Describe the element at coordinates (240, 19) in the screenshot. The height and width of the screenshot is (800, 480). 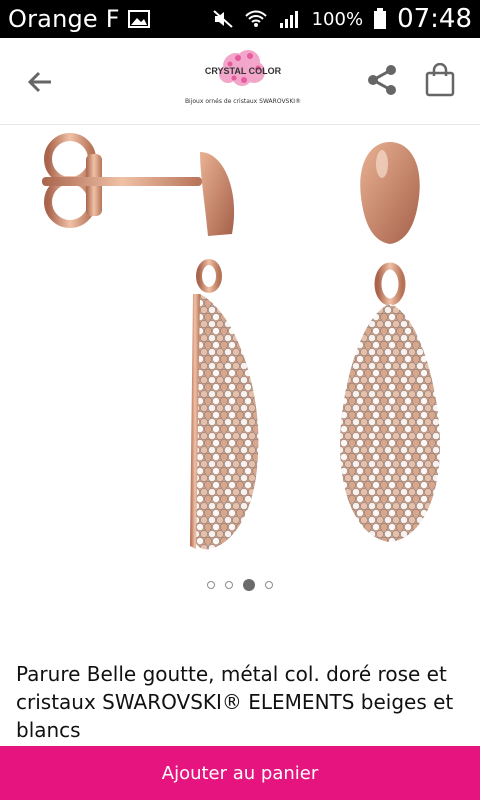
I see `status-bar: Orange F 100% 07:48` at that location.